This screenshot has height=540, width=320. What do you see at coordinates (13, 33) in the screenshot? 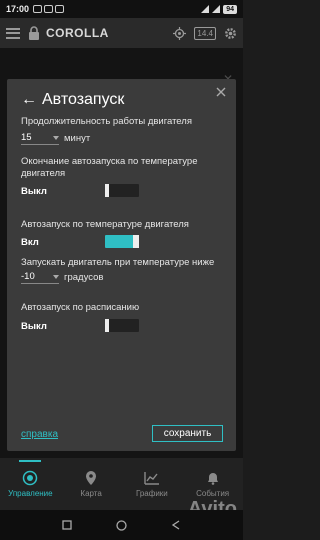
I see `menu-icon` at bounding box center [13, 33].